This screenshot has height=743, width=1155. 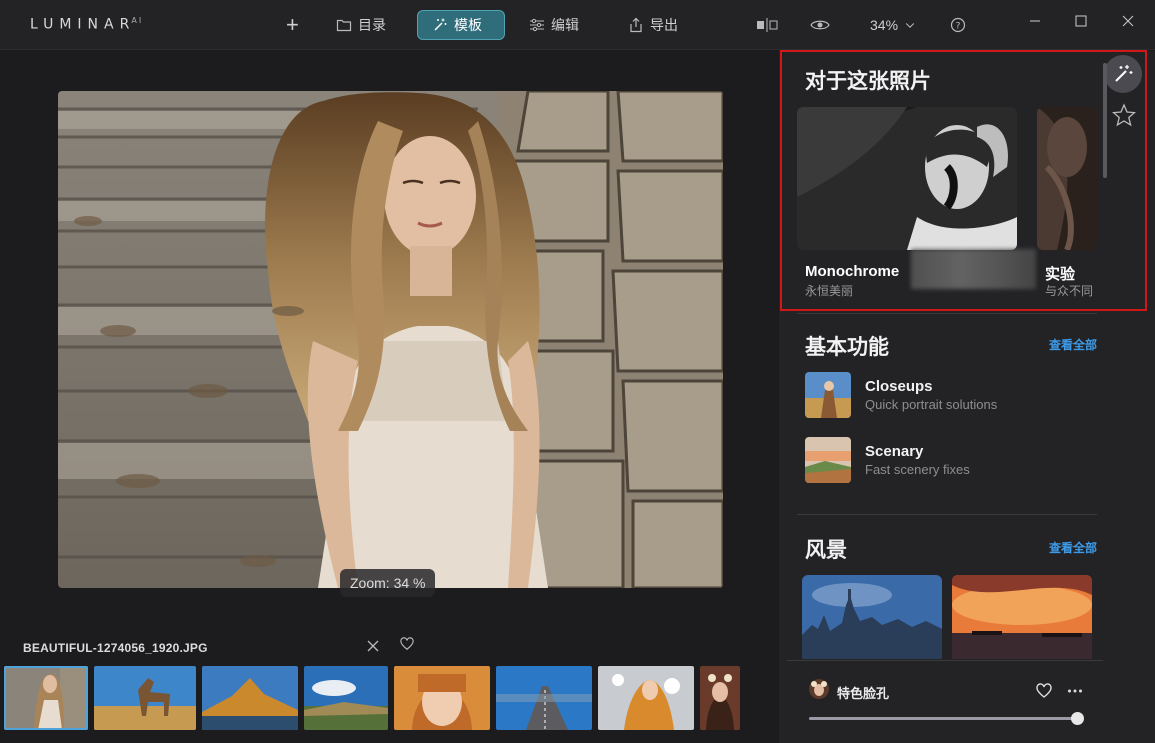 I want to click on template-card-experiment, so click(x=1067, y=178).